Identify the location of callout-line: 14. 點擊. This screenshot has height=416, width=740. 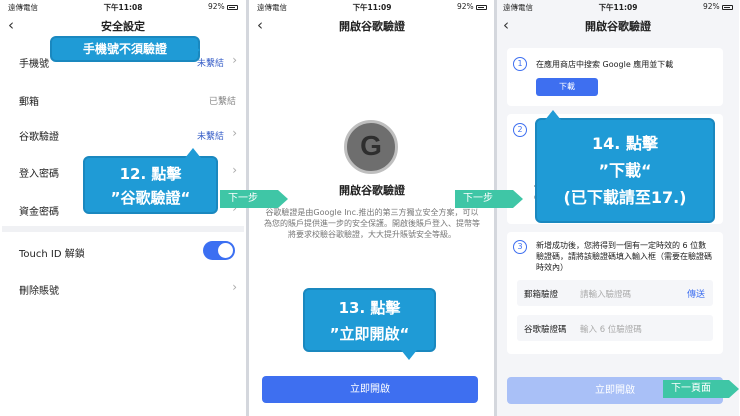
(625, 143).